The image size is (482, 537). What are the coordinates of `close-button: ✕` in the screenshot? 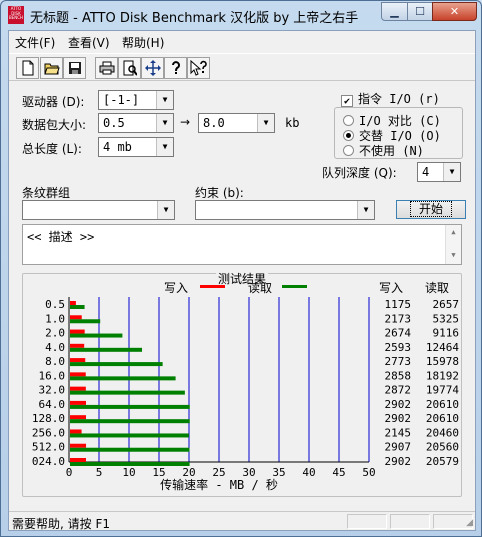 It's located at (454, 11).